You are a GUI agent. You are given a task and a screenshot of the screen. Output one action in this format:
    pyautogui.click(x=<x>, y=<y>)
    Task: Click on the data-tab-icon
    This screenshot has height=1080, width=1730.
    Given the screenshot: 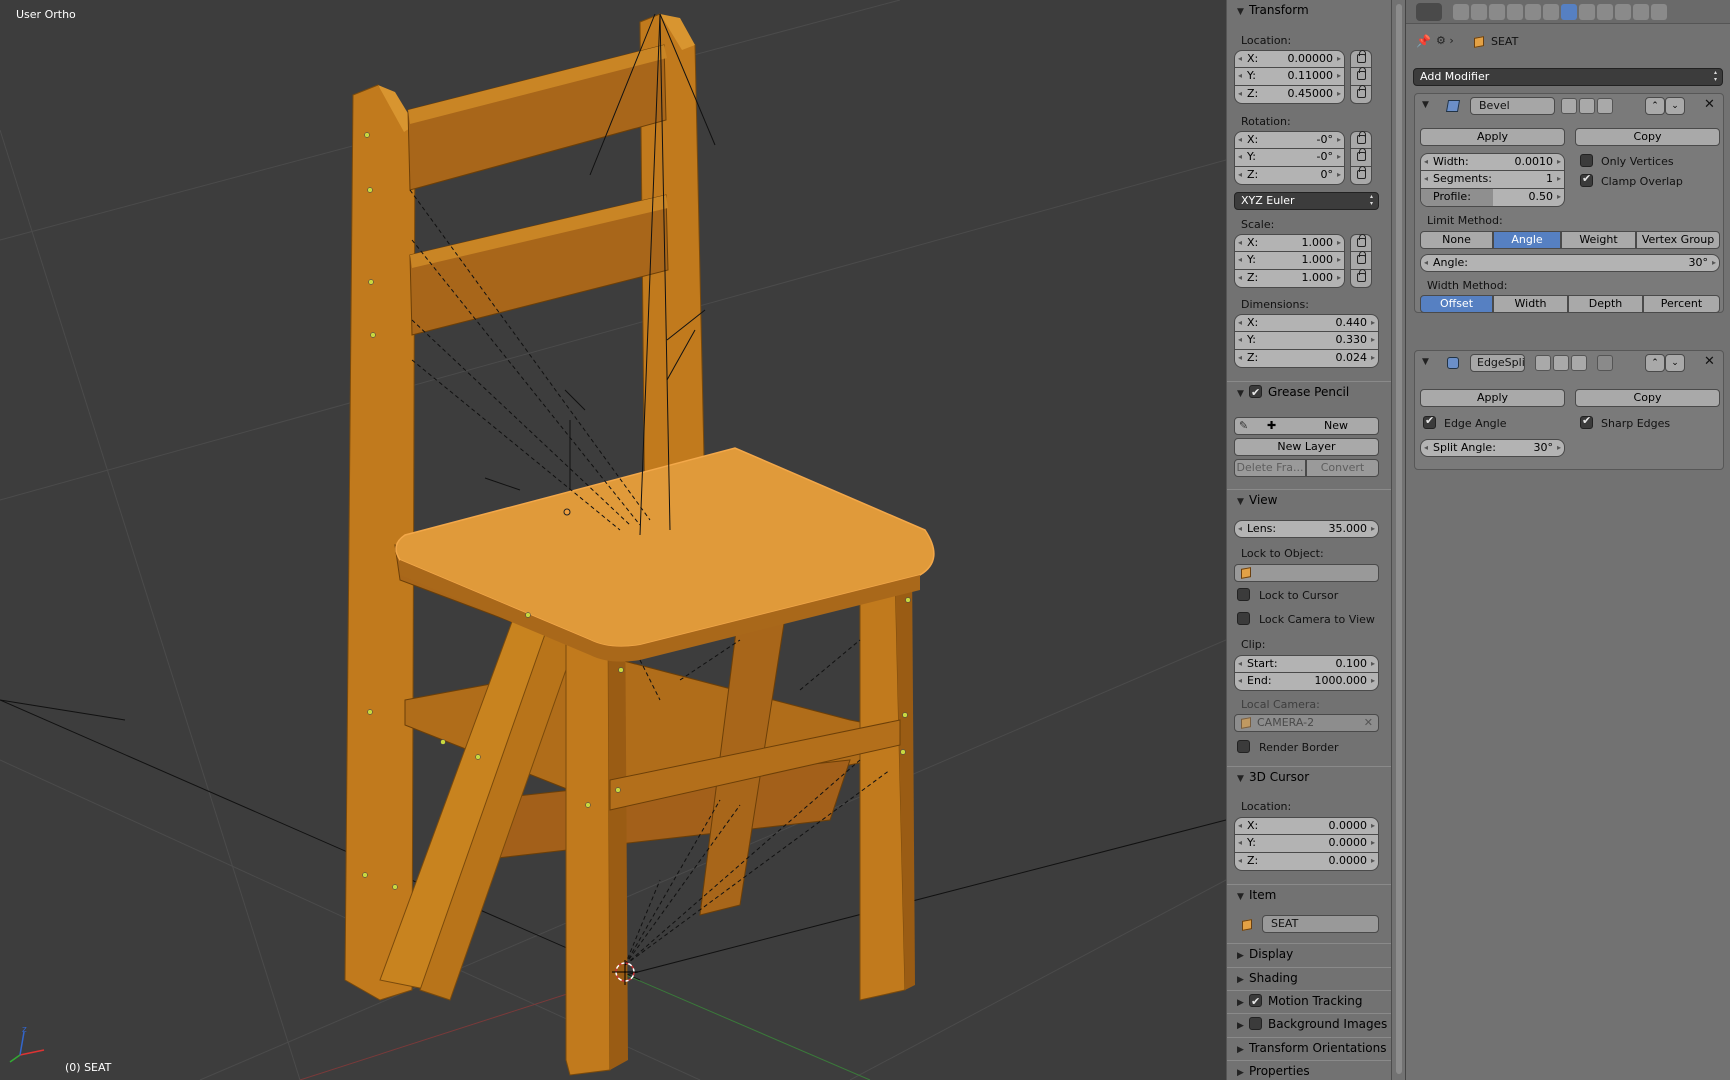 What is the action you would take?
    pyautogui.click(x=1587, y=12)
    